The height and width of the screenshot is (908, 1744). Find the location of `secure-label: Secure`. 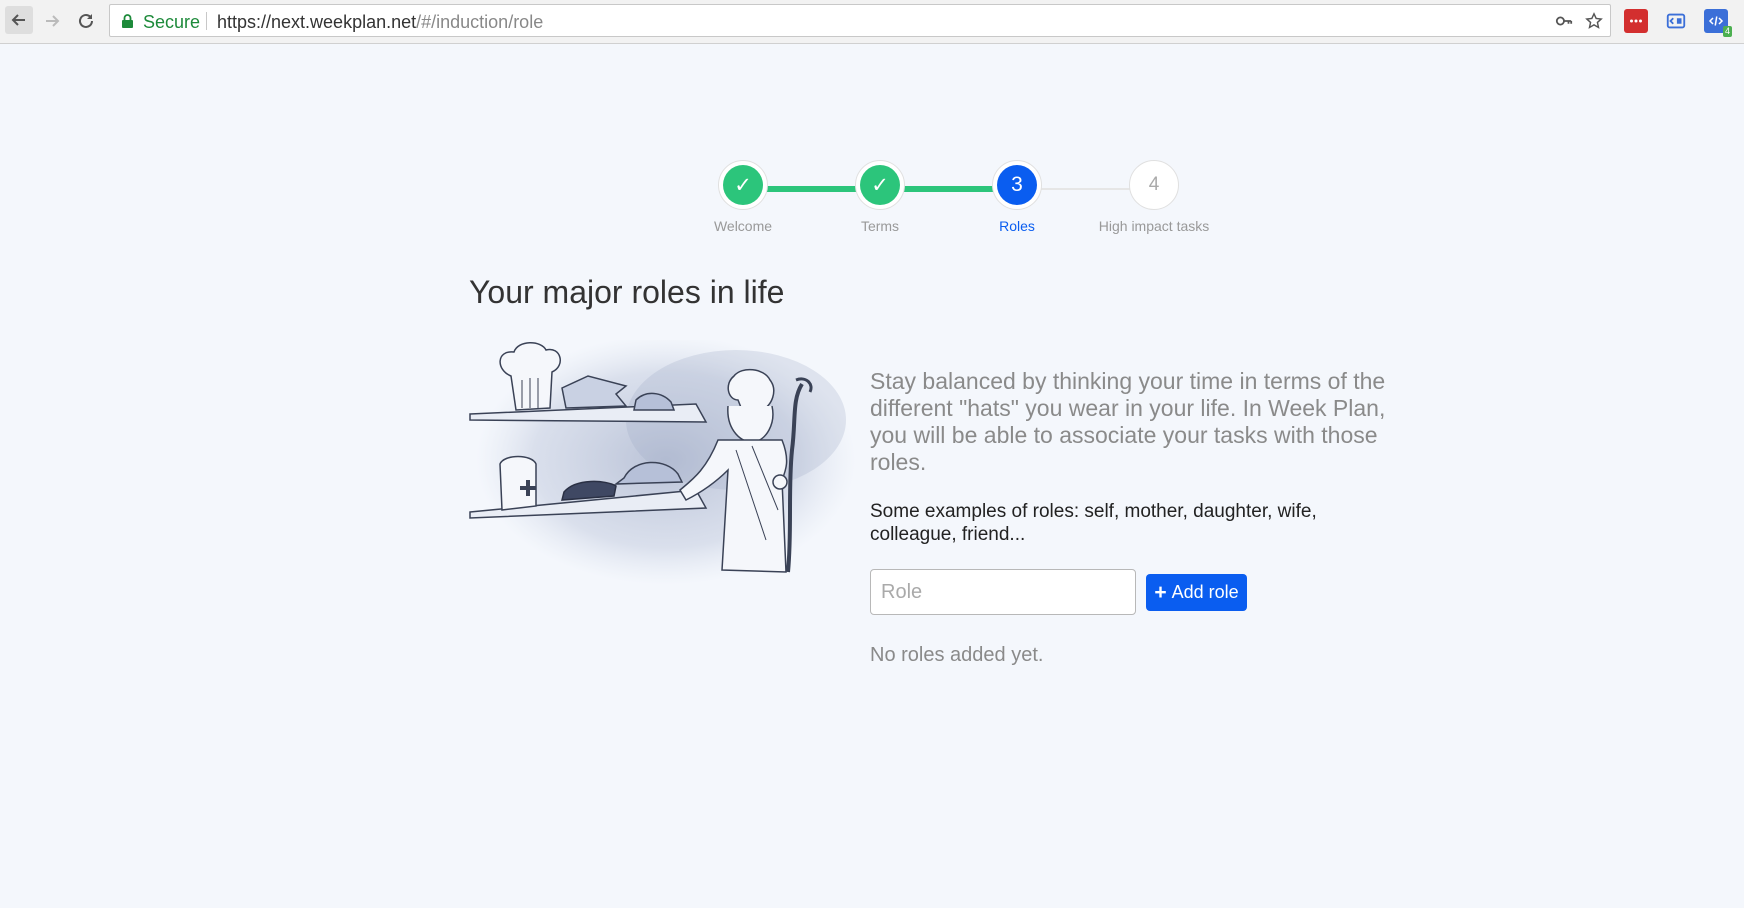

secure-label: Secure is located at coordinates (172, 22).